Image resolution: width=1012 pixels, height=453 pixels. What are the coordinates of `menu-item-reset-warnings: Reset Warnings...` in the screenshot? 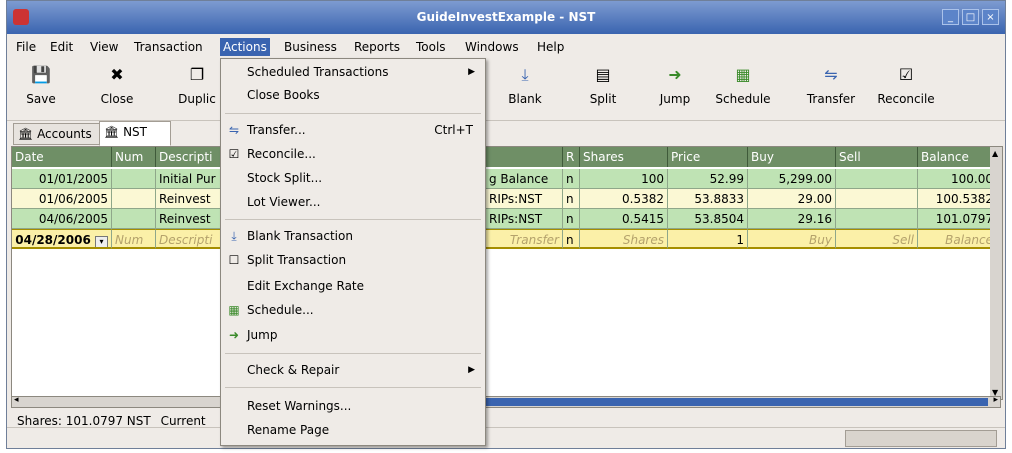 It's located at (353, 406).